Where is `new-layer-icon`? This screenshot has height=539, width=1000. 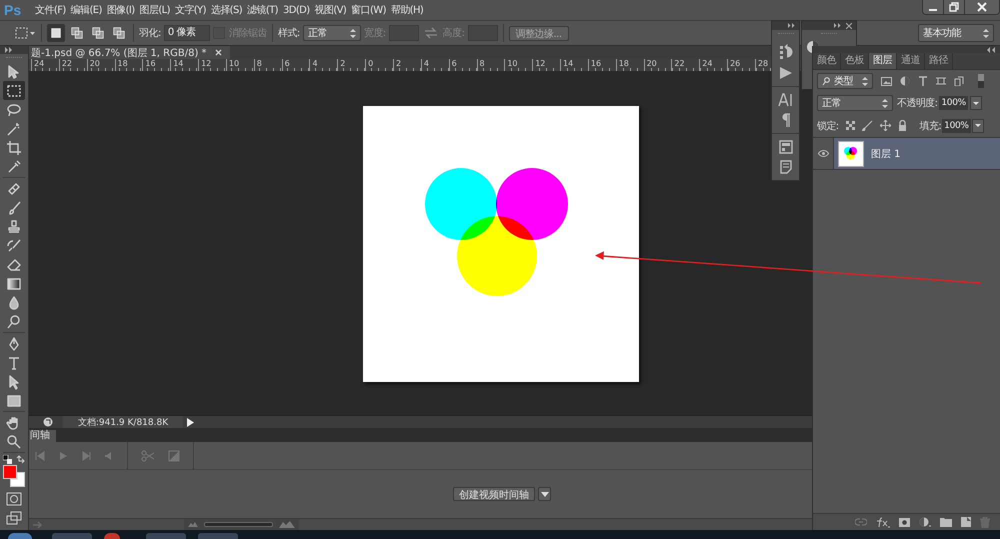 new-layer-icon is located at coordinates (966, 522).